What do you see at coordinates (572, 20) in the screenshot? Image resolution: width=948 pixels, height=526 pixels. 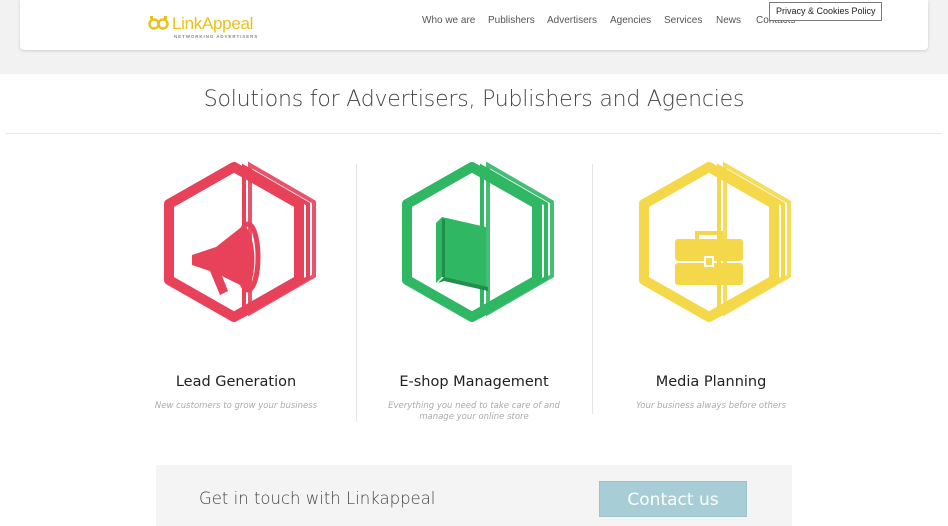 I see `nav-advertisers: Advertisers` at bounding box center [572, 20].